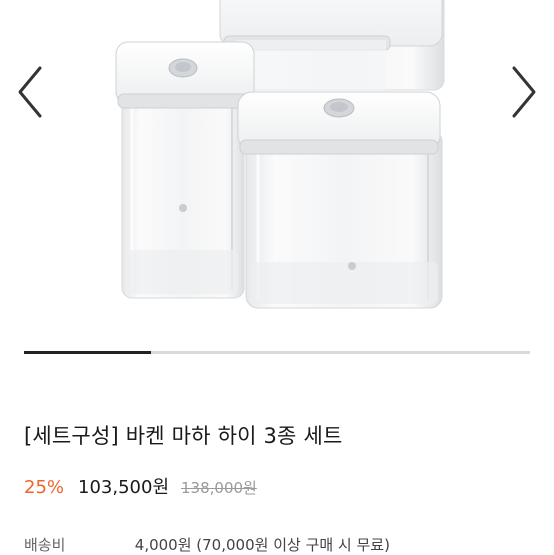 The image size is (554, 555). I want to click on discount-rate: 25%, so click(44, 487).